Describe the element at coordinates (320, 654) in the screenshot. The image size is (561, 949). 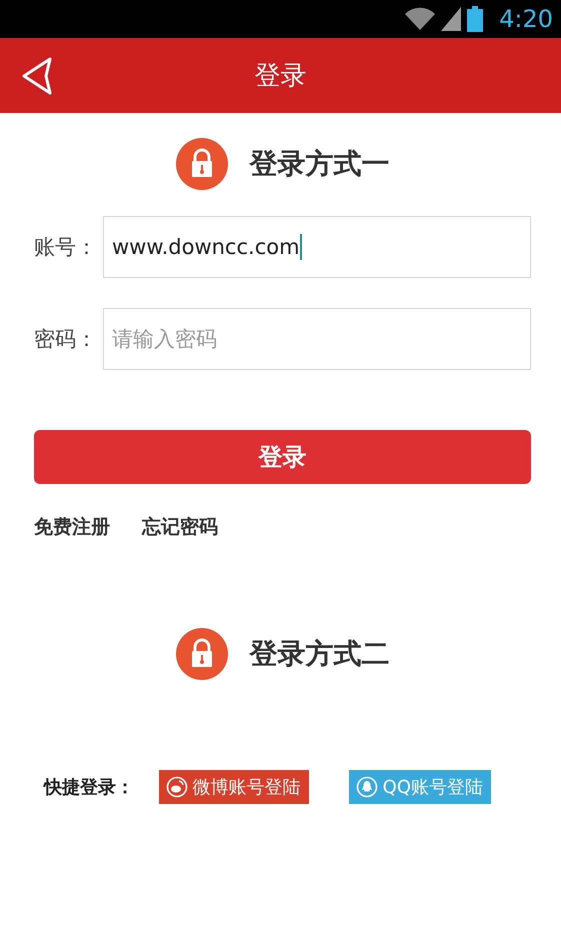
I see `section-title: 登录方式二` at that location.